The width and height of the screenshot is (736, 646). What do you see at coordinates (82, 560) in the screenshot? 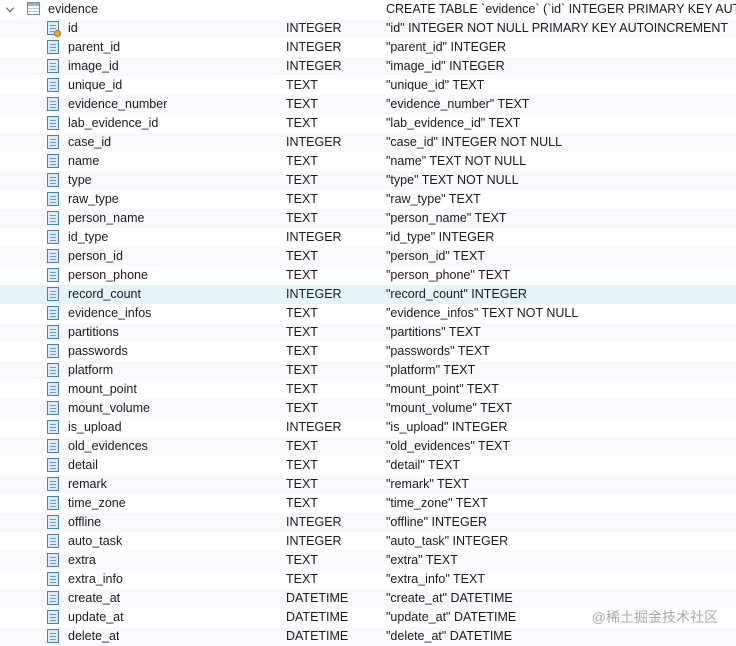
I see `field-name: extra` at bounding box center [82, 560].